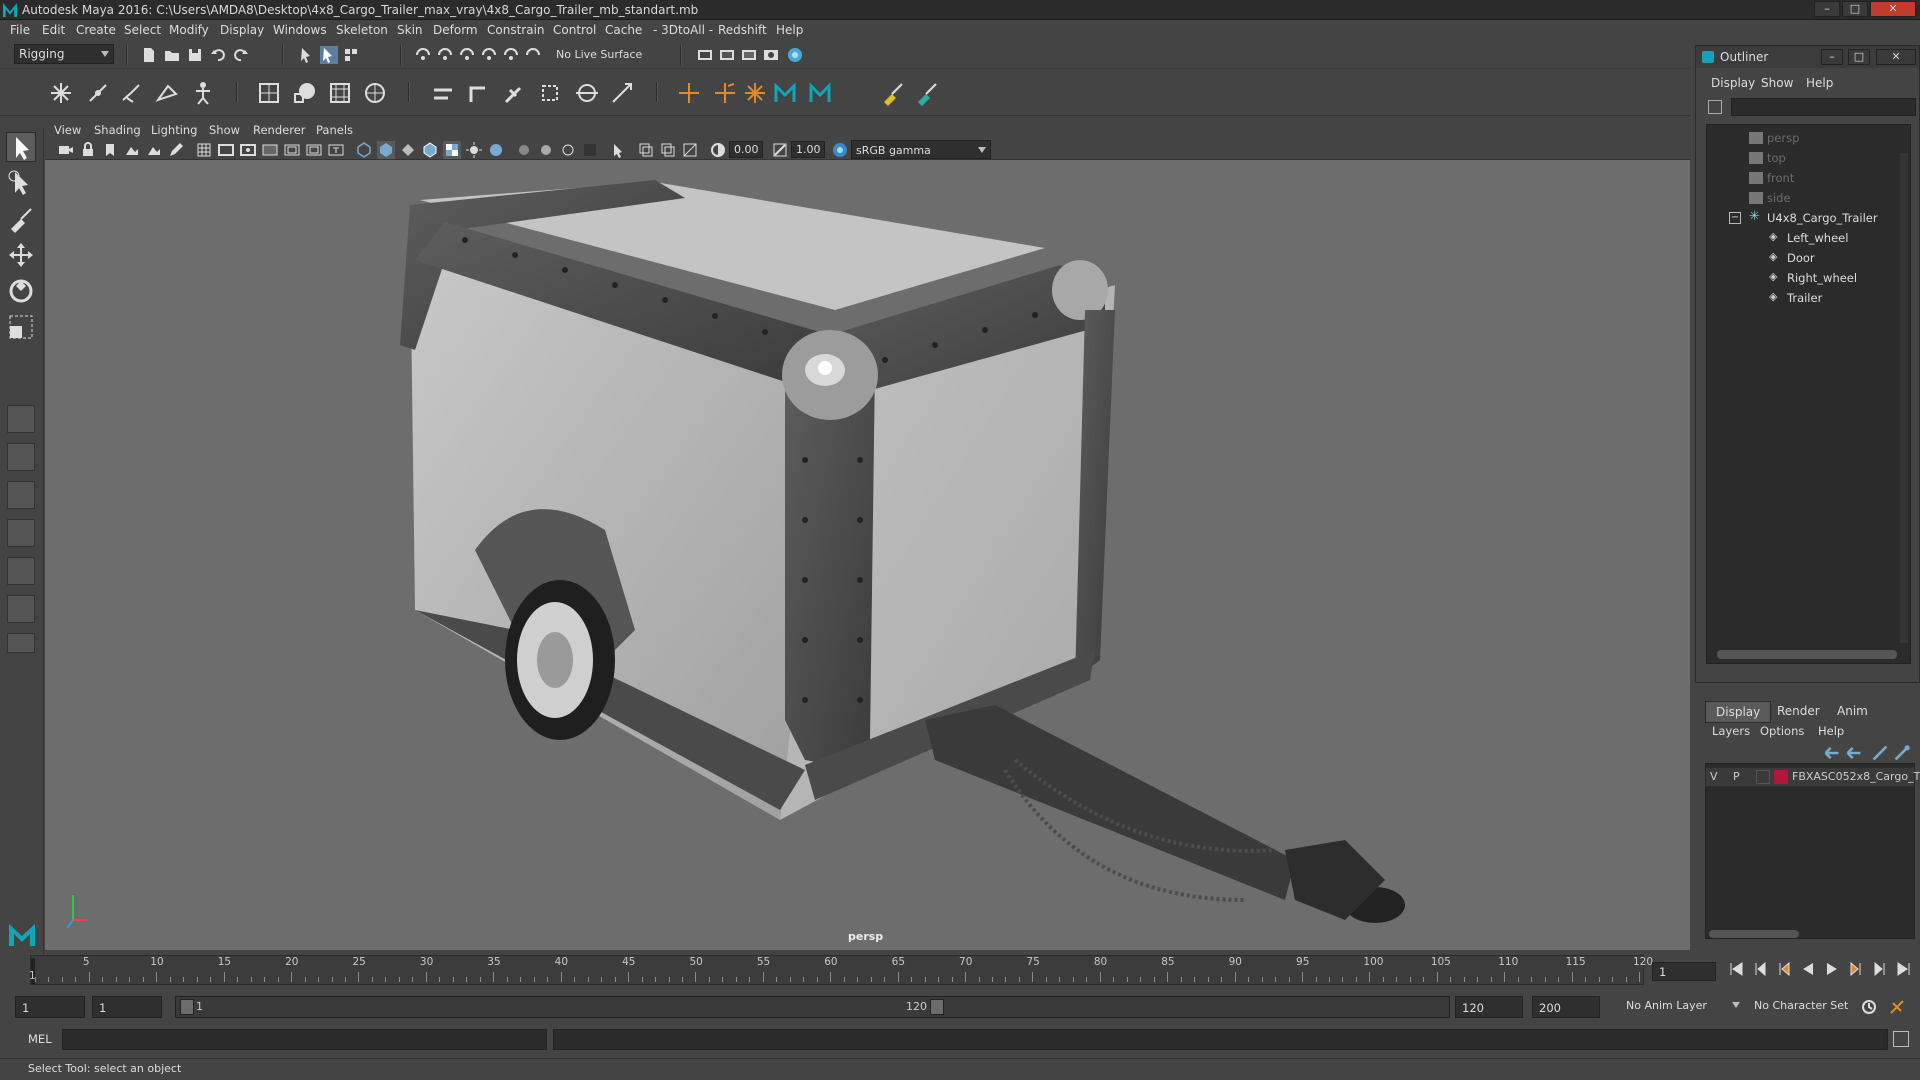 This screenshot has height=1080, width=1920. What do you see at coordinates (1760, 969) in the screenshot?
I see `step-back-key-icon` at bounding box center [1760, 969].